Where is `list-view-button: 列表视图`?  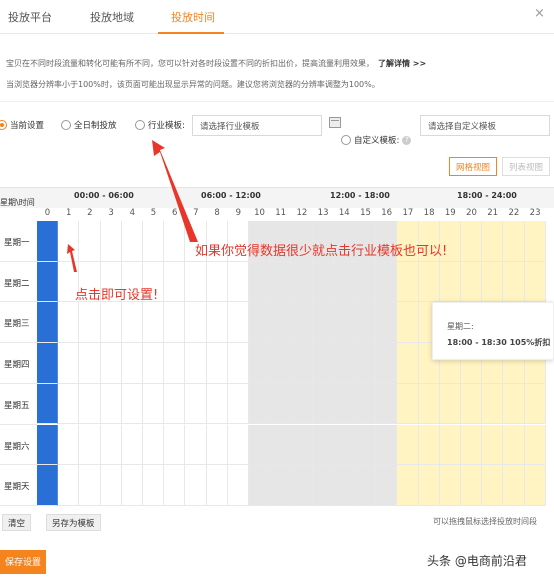
list-view-button: 列表视图 is located at coordinates (526, 166).